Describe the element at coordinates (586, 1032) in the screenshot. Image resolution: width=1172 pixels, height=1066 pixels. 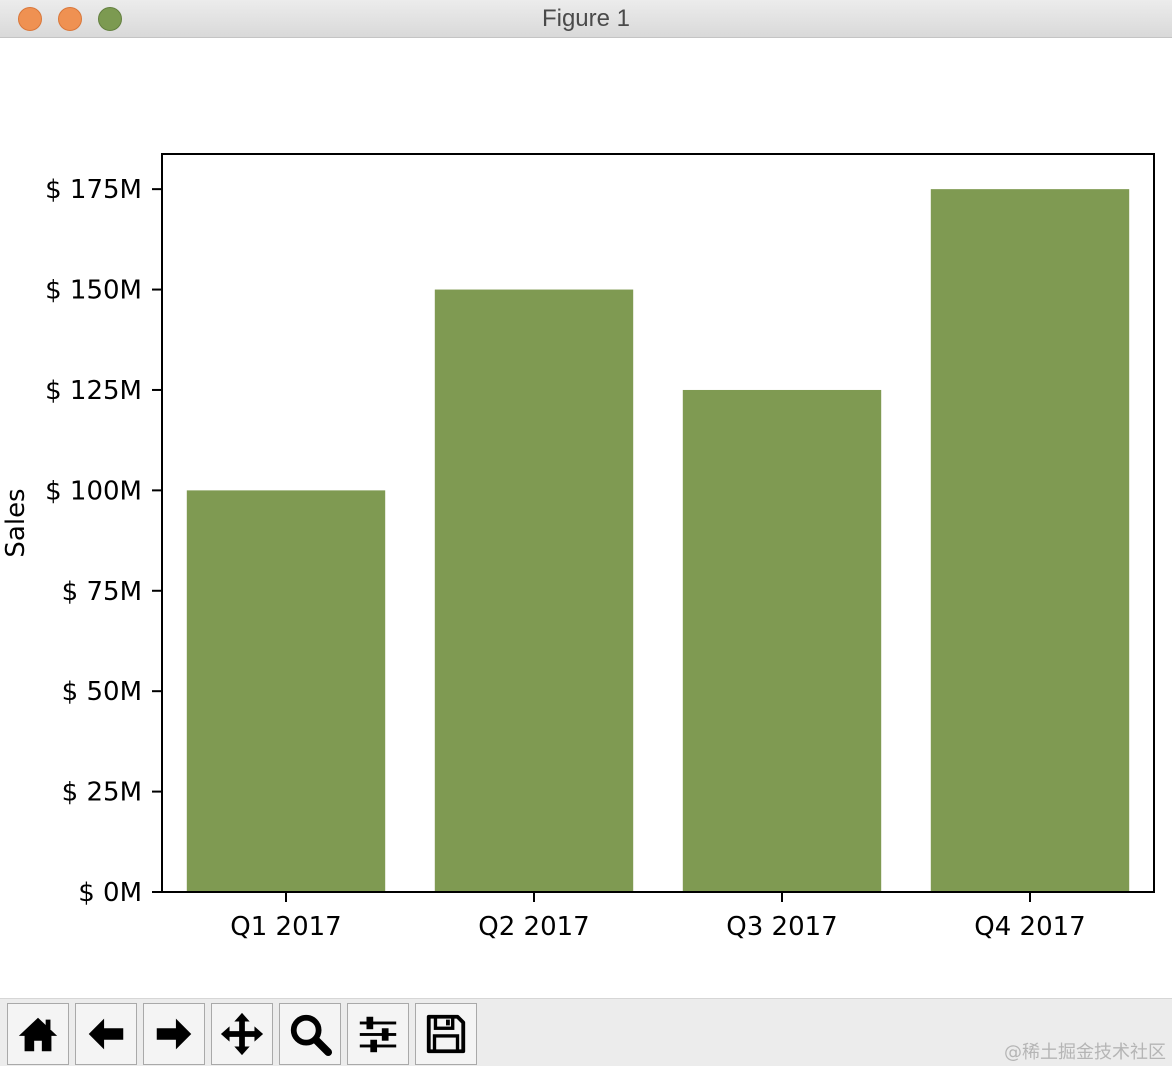
I see `navigation-toolbar` at that location.